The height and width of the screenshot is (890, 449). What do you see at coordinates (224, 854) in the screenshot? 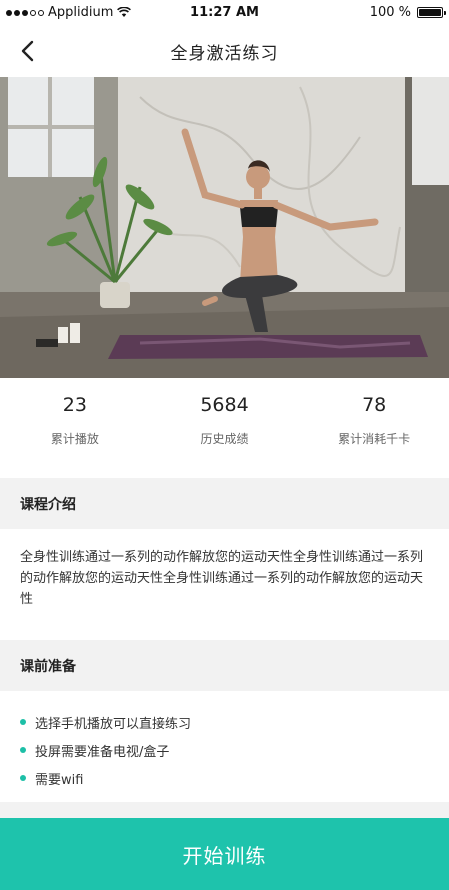
I see `start-training-button: 开始训练` at bounding box center [224, 854].